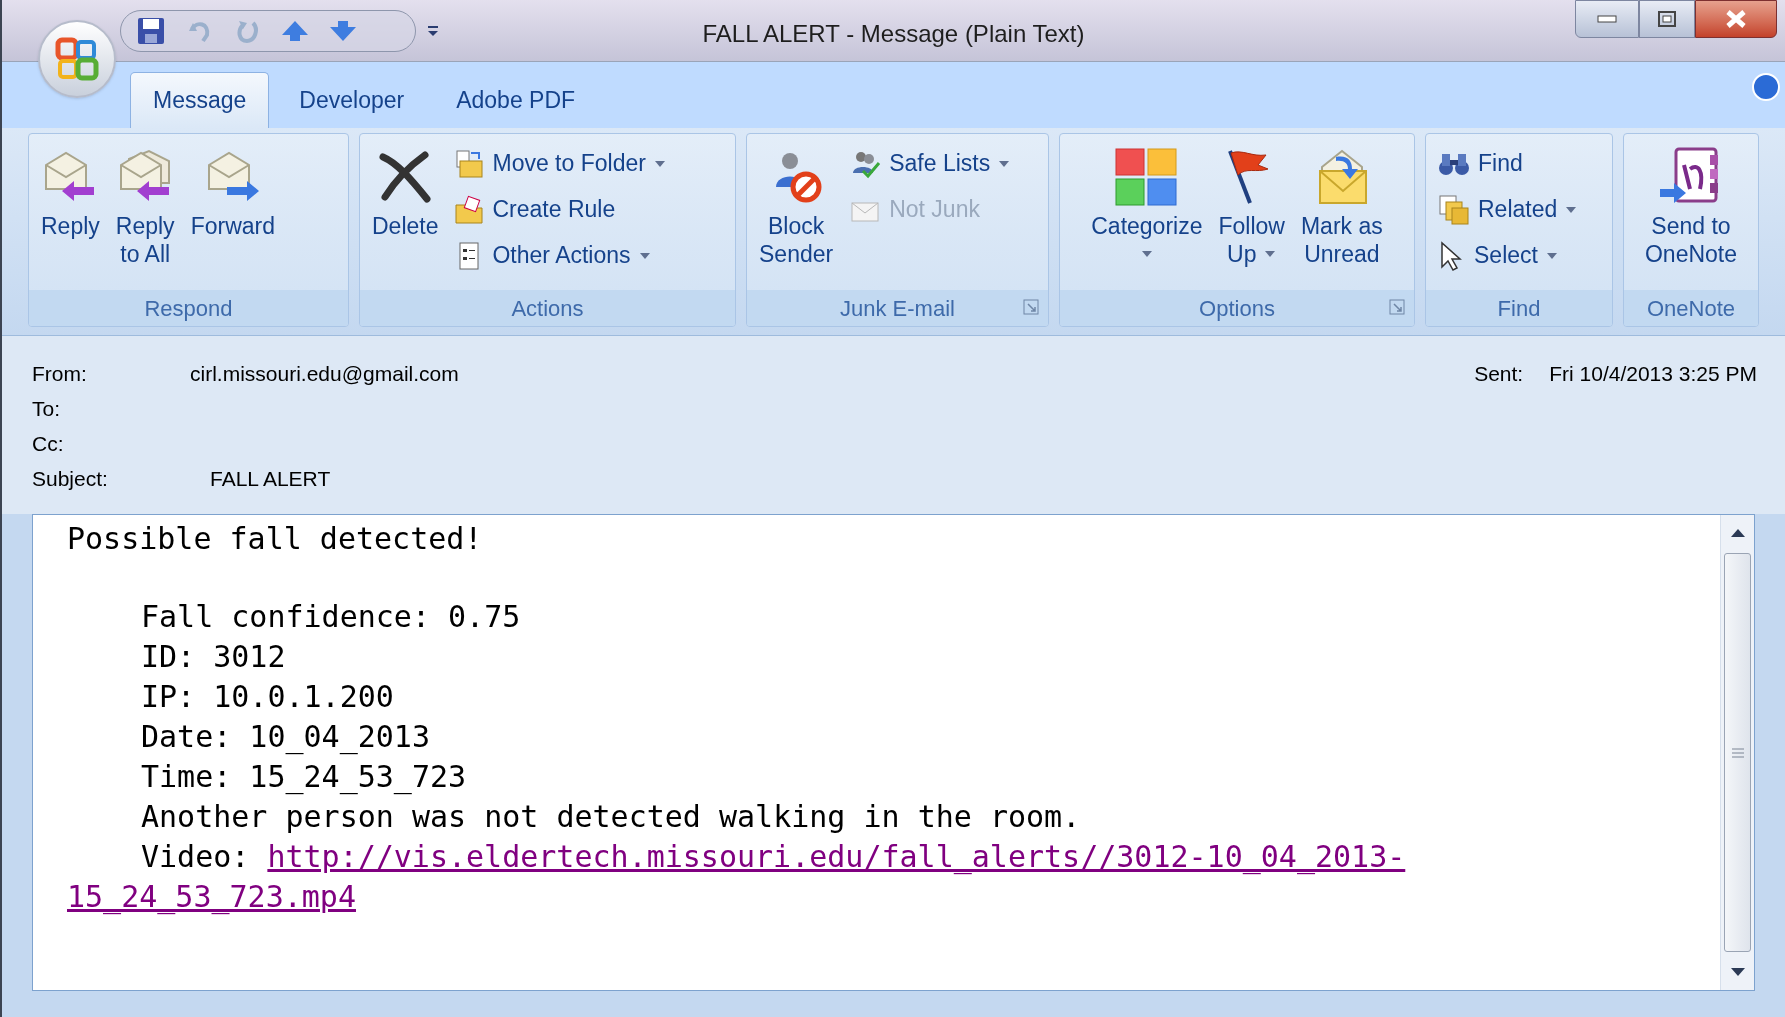 This screenshot has width=1785, height=1017. What do you see at coordinates (1341, 216) in the screenshot?
I see `ribbon-button: Mark as Unread` at bounding box center [1341, 216].